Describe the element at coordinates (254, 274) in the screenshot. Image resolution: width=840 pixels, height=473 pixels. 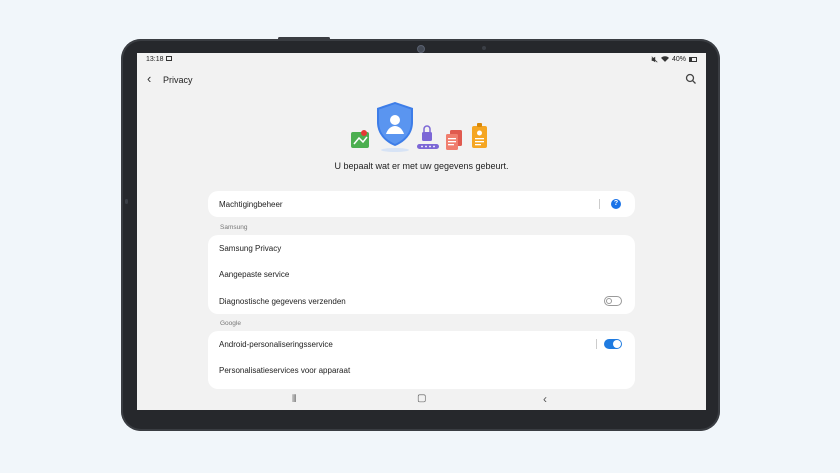
I see `custom-service-label: Aangepaste service` at that location.